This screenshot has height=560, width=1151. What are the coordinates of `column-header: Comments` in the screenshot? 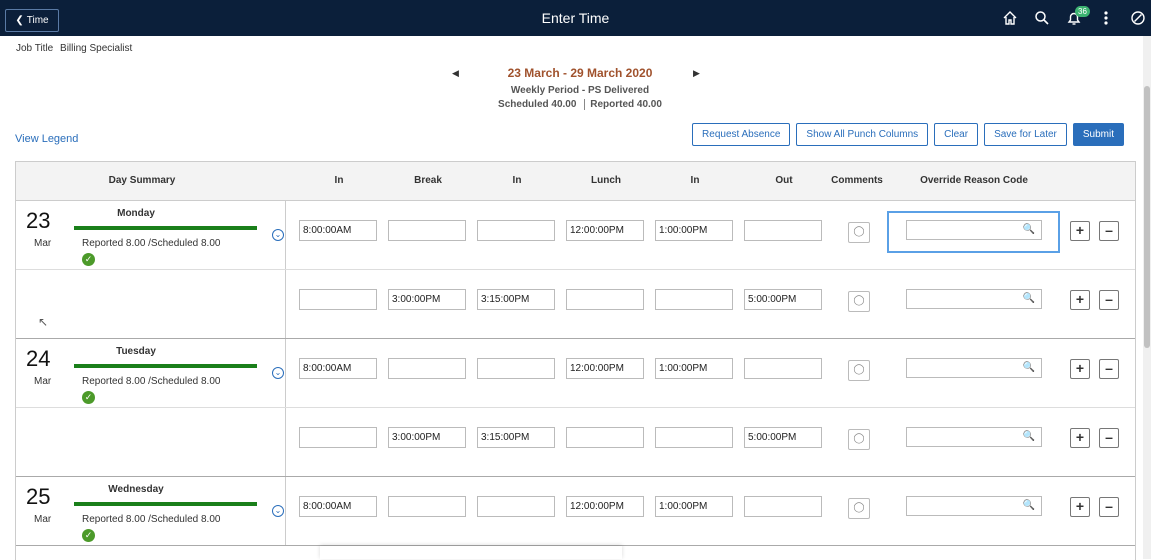 It's located at (857, 180).